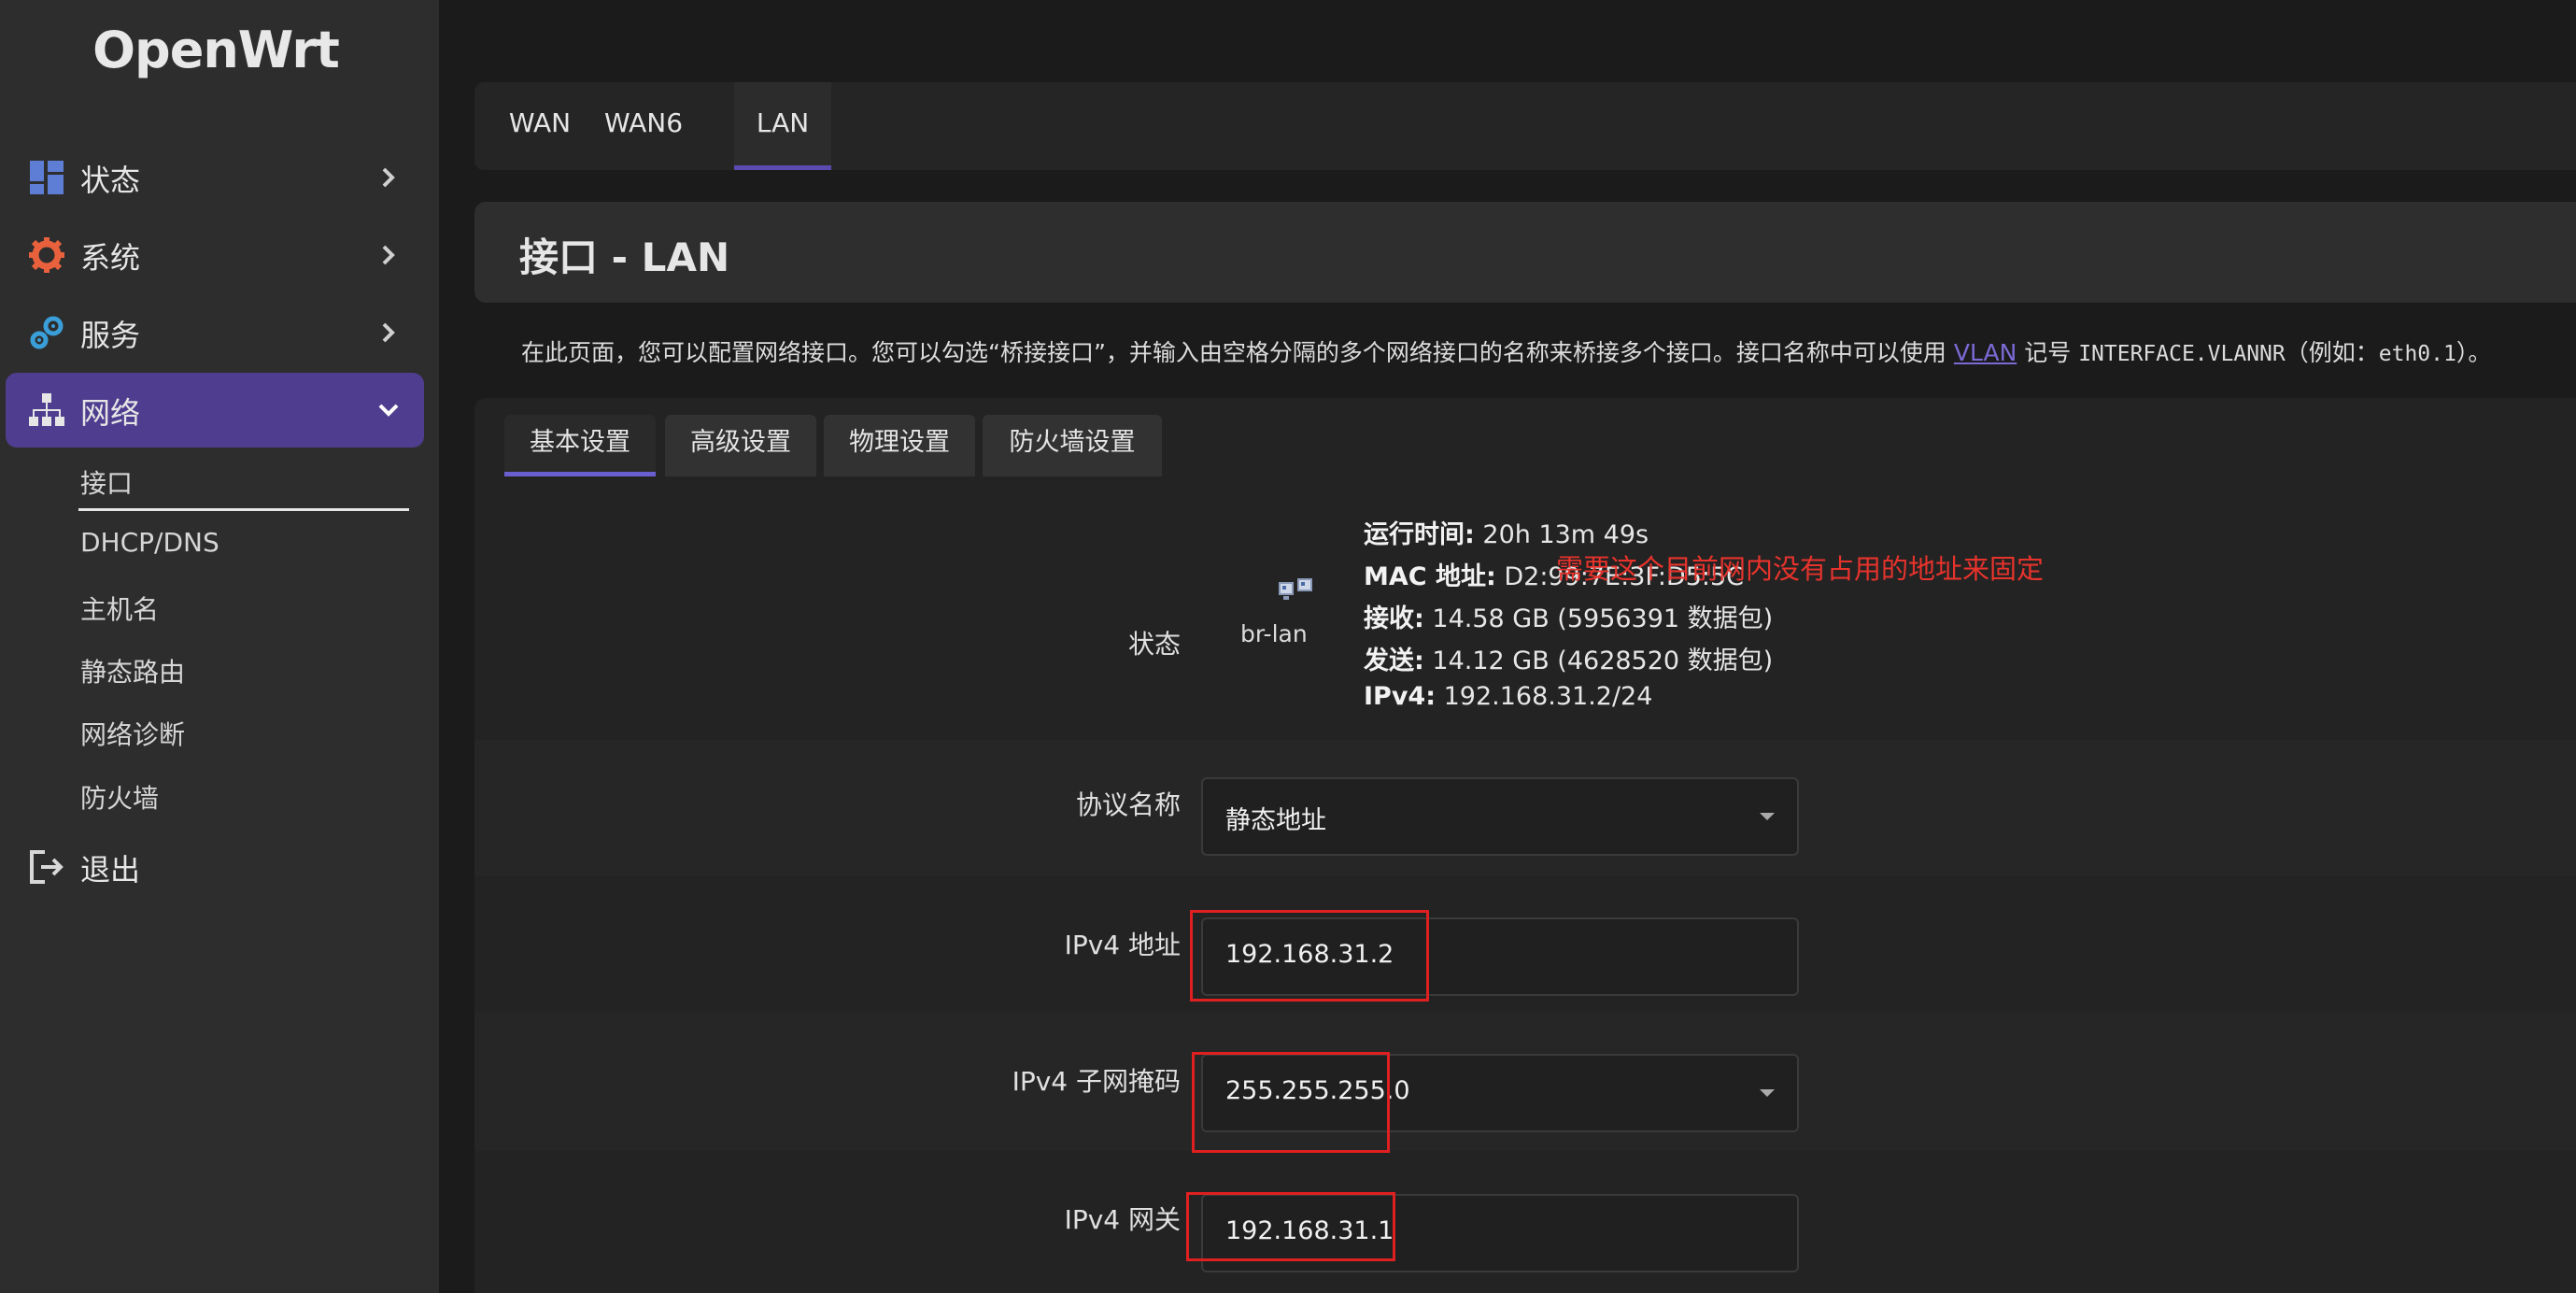 This screenshot has width=2576, height=1293. Describe the element at coordinates (1525, 1222) in the screenshot. I see `ipv4-gateway-row: IPv4 网关 192.168.31.1` at that location.